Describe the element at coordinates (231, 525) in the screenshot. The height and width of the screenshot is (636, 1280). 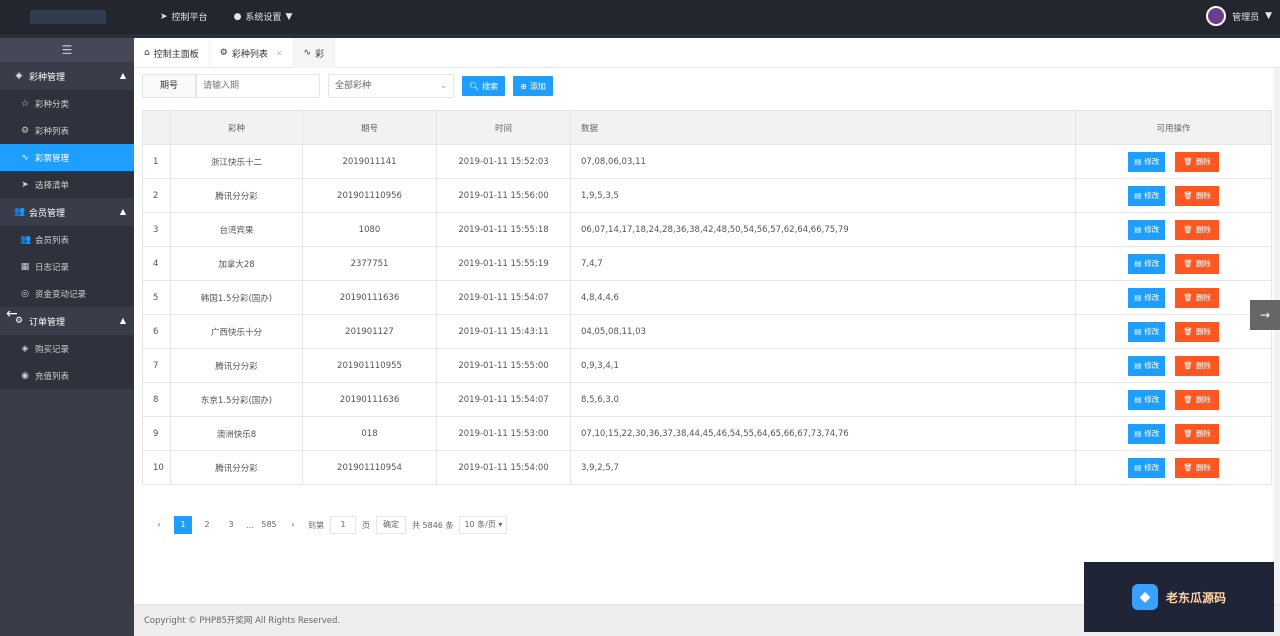
I see `page-3: 3` at that location.